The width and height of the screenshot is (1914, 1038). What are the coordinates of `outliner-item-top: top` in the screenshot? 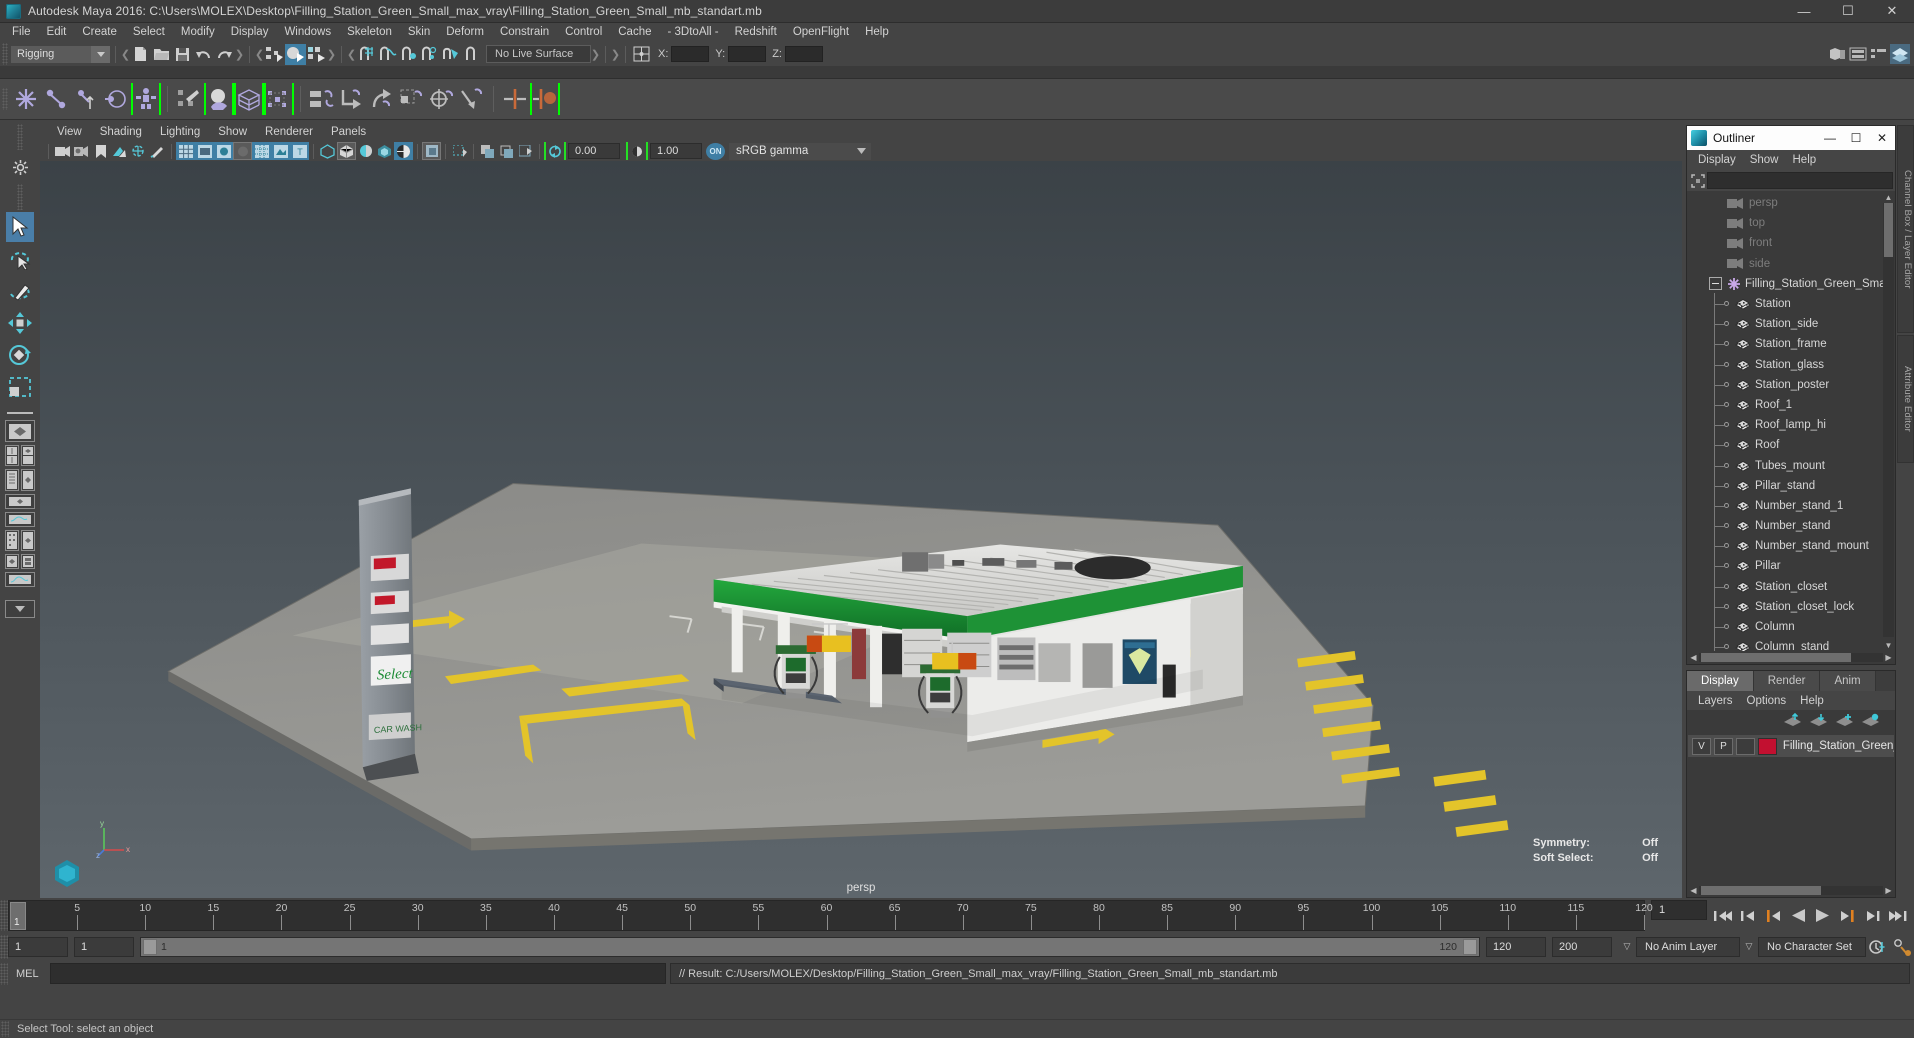 It's located at (1791, 223).